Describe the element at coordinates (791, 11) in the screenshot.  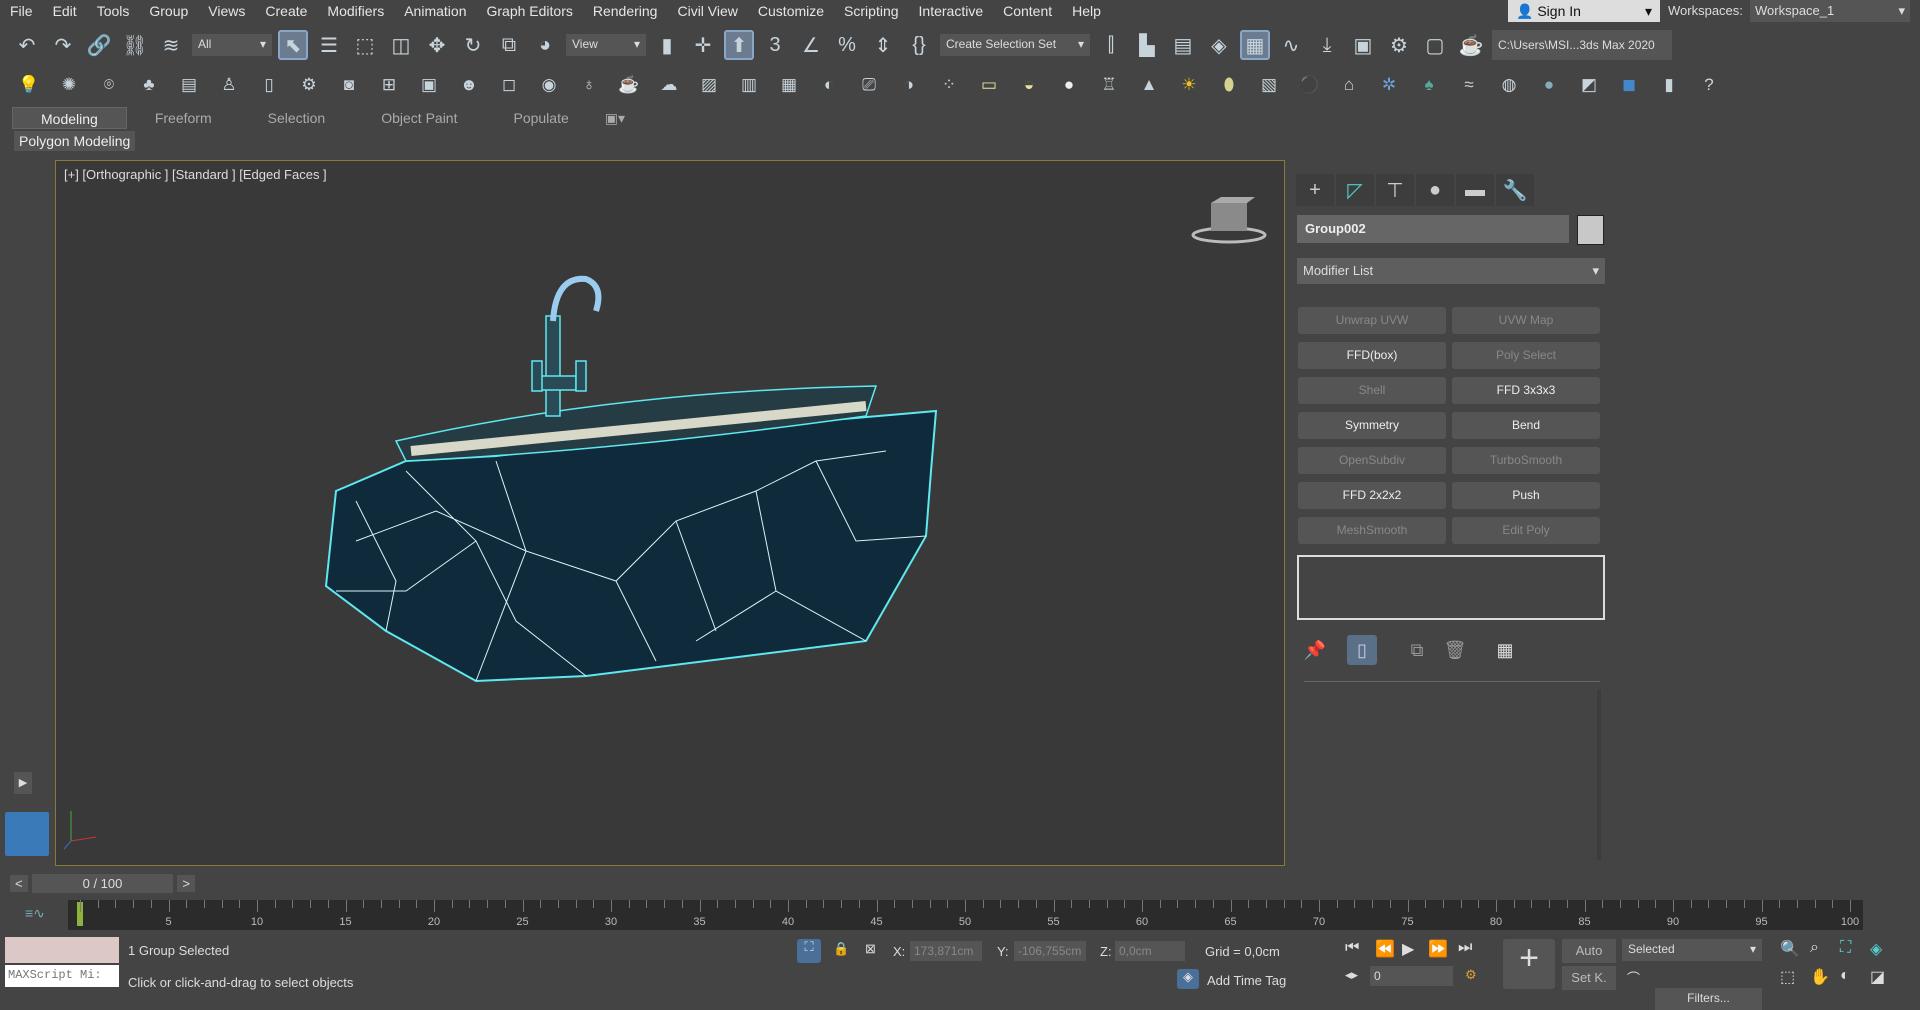
I see `menu-customize: Customize` at that location.